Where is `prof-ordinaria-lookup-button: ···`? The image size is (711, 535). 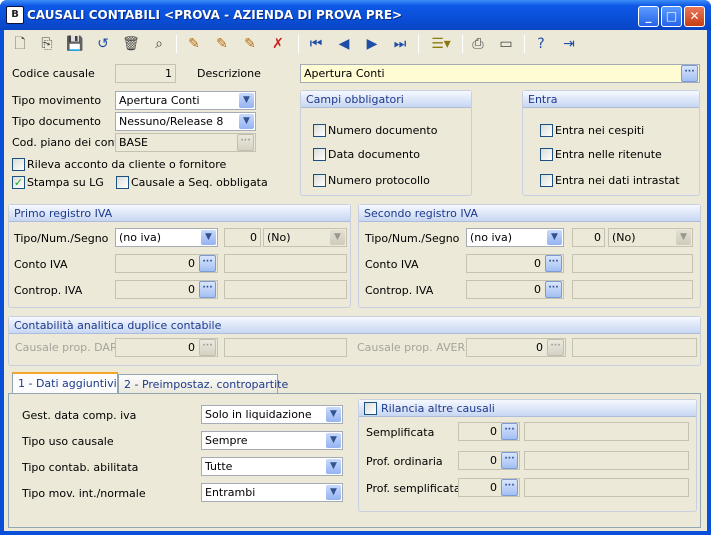
prof-ordinaria-lookup-button: ··· is located at coordinates (509, 460).